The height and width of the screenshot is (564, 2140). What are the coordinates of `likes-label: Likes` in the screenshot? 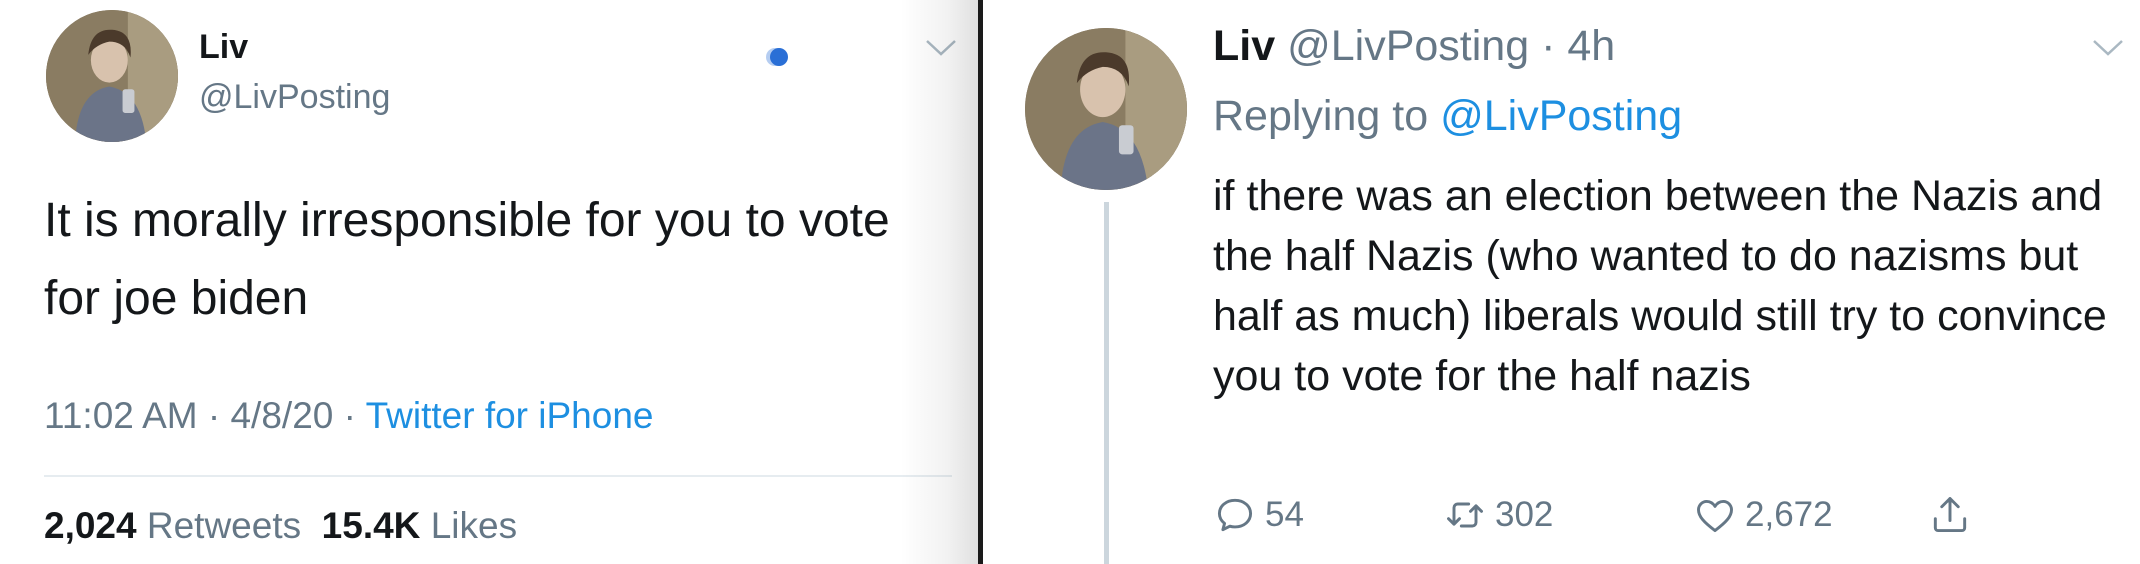 It's located at (474, 525).